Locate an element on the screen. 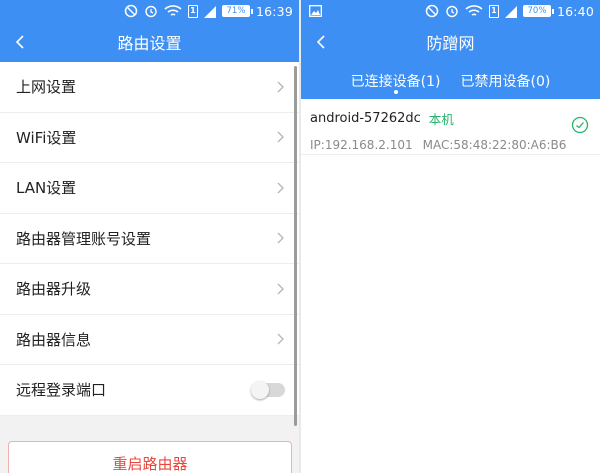  page-title: 防蹭网 is located at coordinates (450, 43).